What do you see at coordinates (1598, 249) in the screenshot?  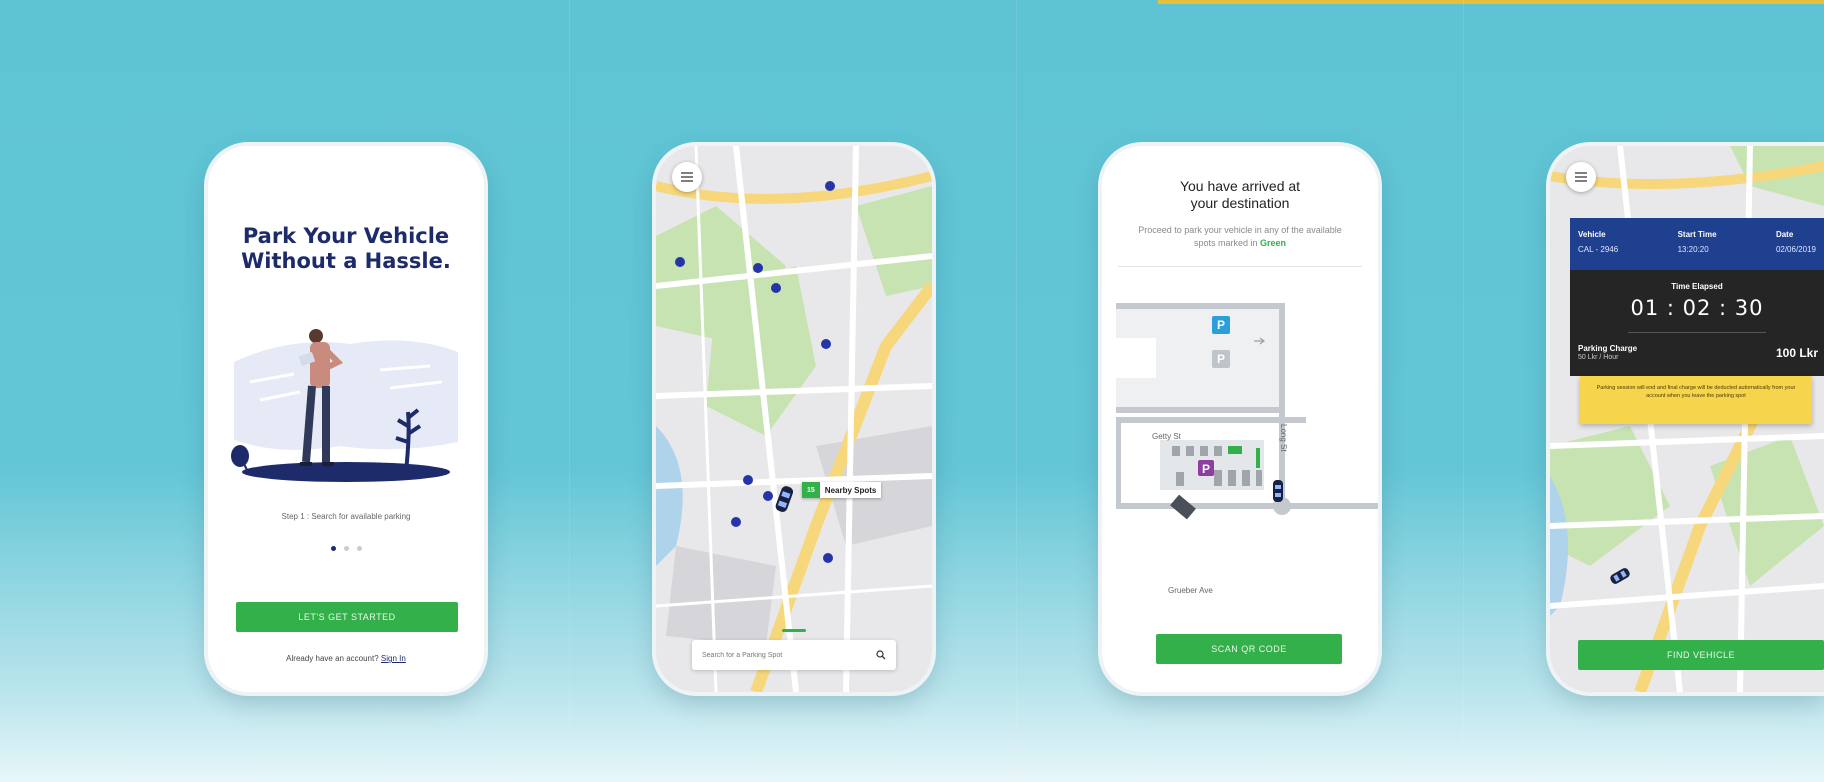 I see `vehicle-value: CAL - 2946` at bounding box center [1598, 249].